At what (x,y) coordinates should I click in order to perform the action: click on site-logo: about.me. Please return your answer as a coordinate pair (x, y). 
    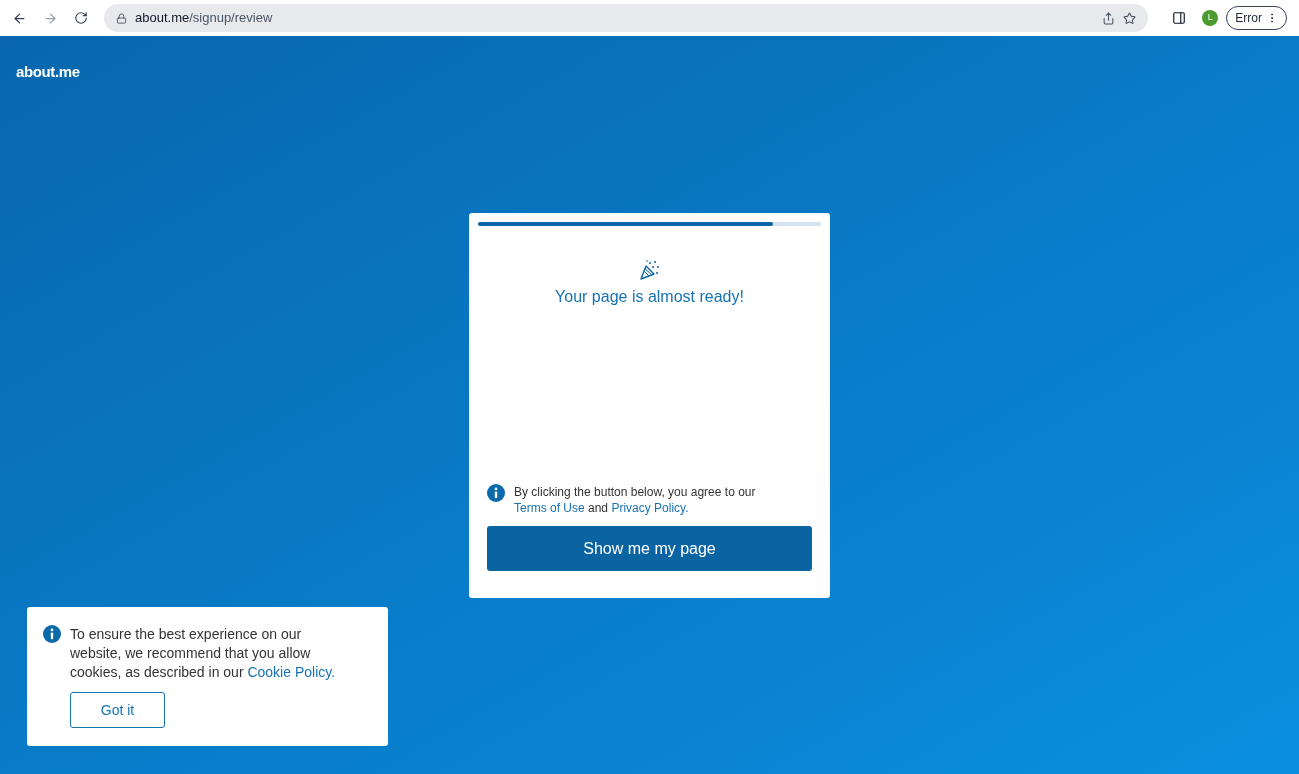
    Looking at the image, I should click on (48, 71).